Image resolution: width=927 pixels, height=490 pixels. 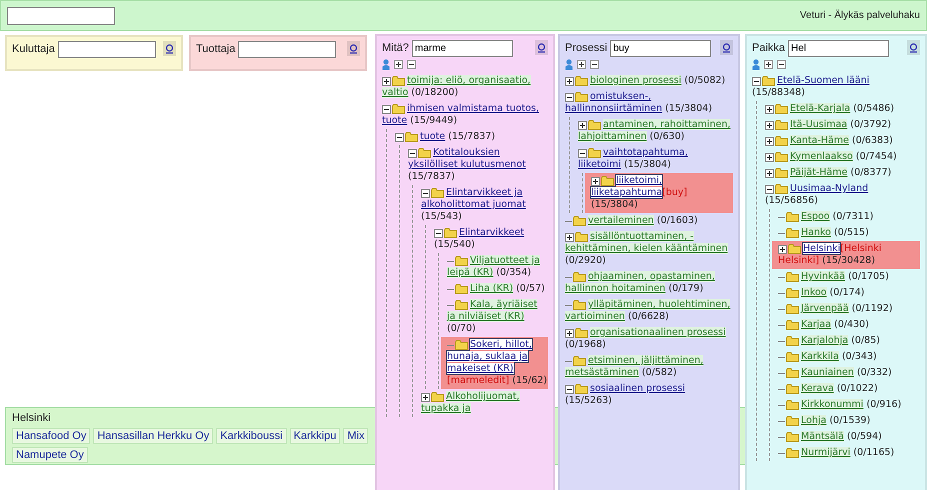 I want to click on tree-link: Liha (KR) (0/57), so click(x=497, y=289).